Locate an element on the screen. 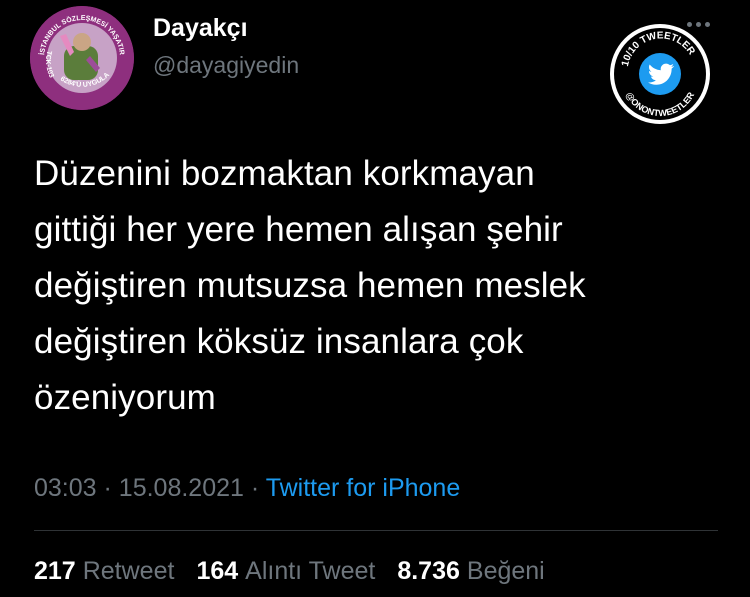 The image size is (750, 597). display-name: Dayakçı is located at coordinates (200, 28).